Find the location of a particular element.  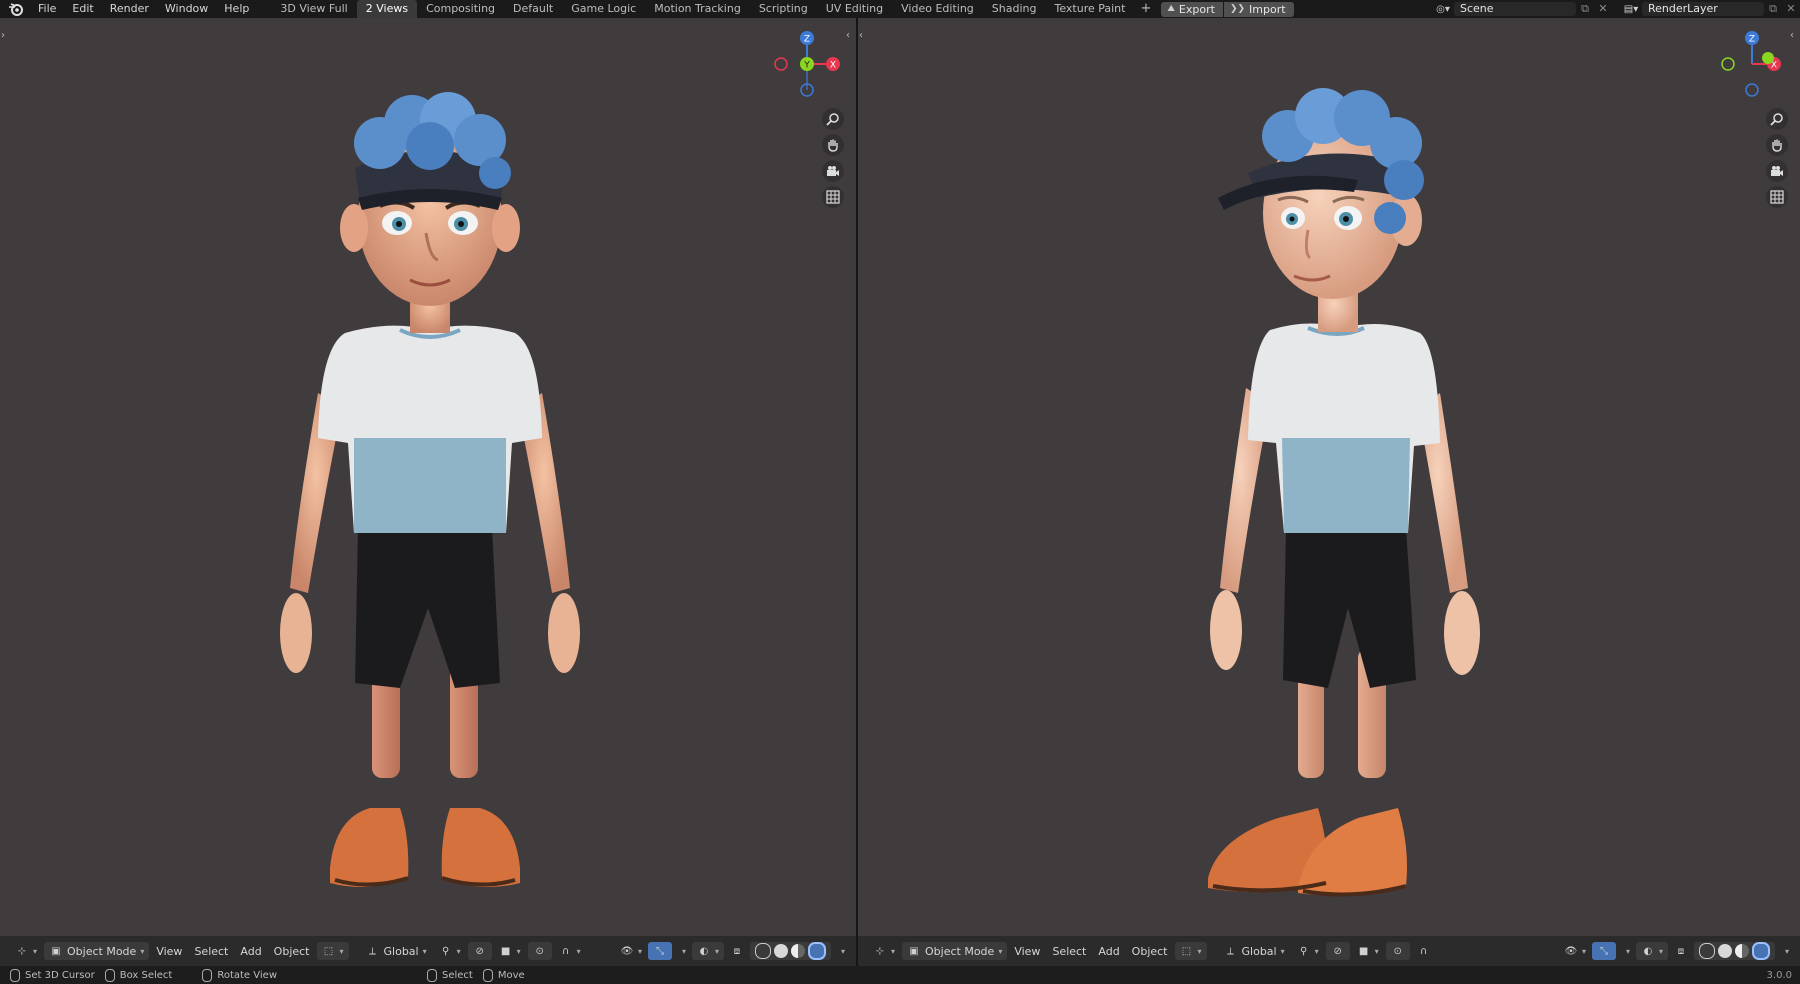

mode-label: Object Mode is located at coordinates (960, 951).